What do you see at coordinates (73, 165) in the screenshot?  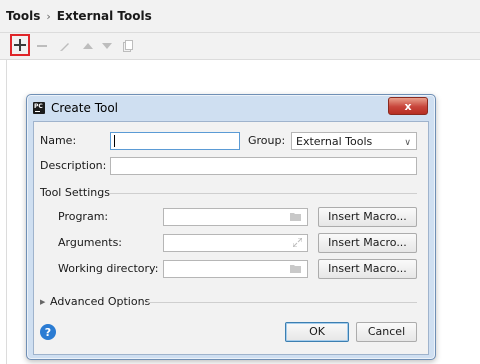 I see `description-label: Description:` at bounding box center [73, 165].